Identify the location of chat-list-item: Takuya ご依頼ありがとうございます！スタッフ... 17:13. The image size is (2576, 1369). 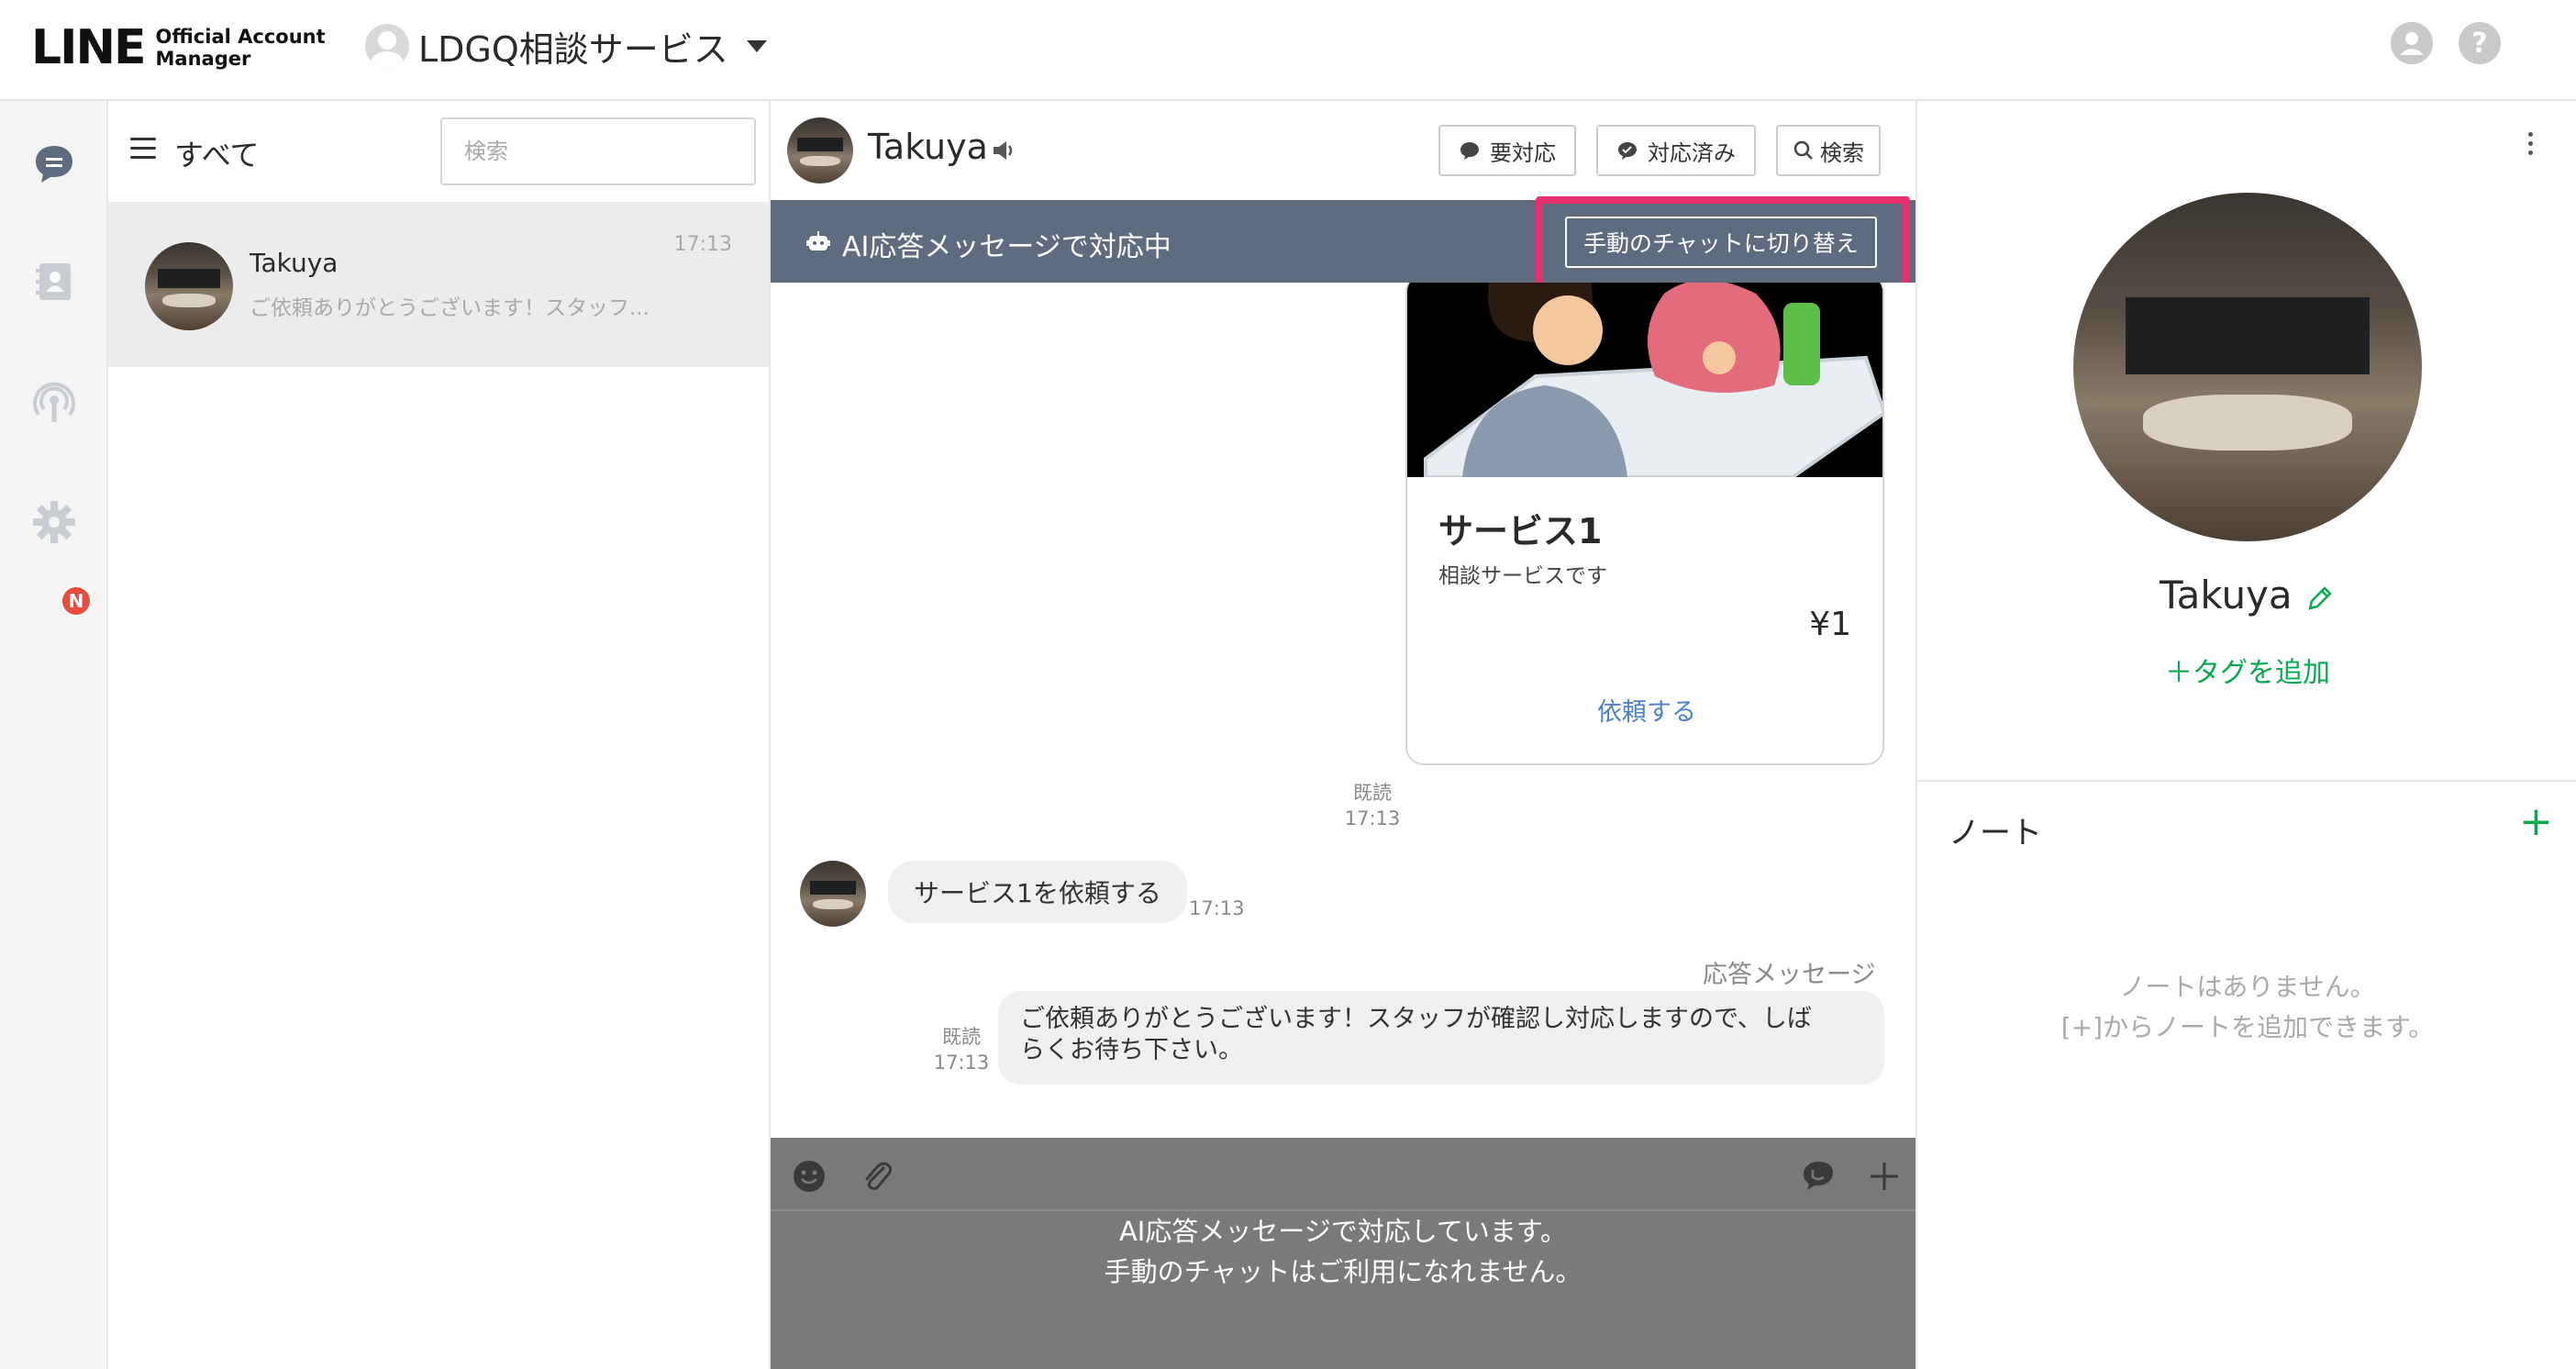
(438, 284).